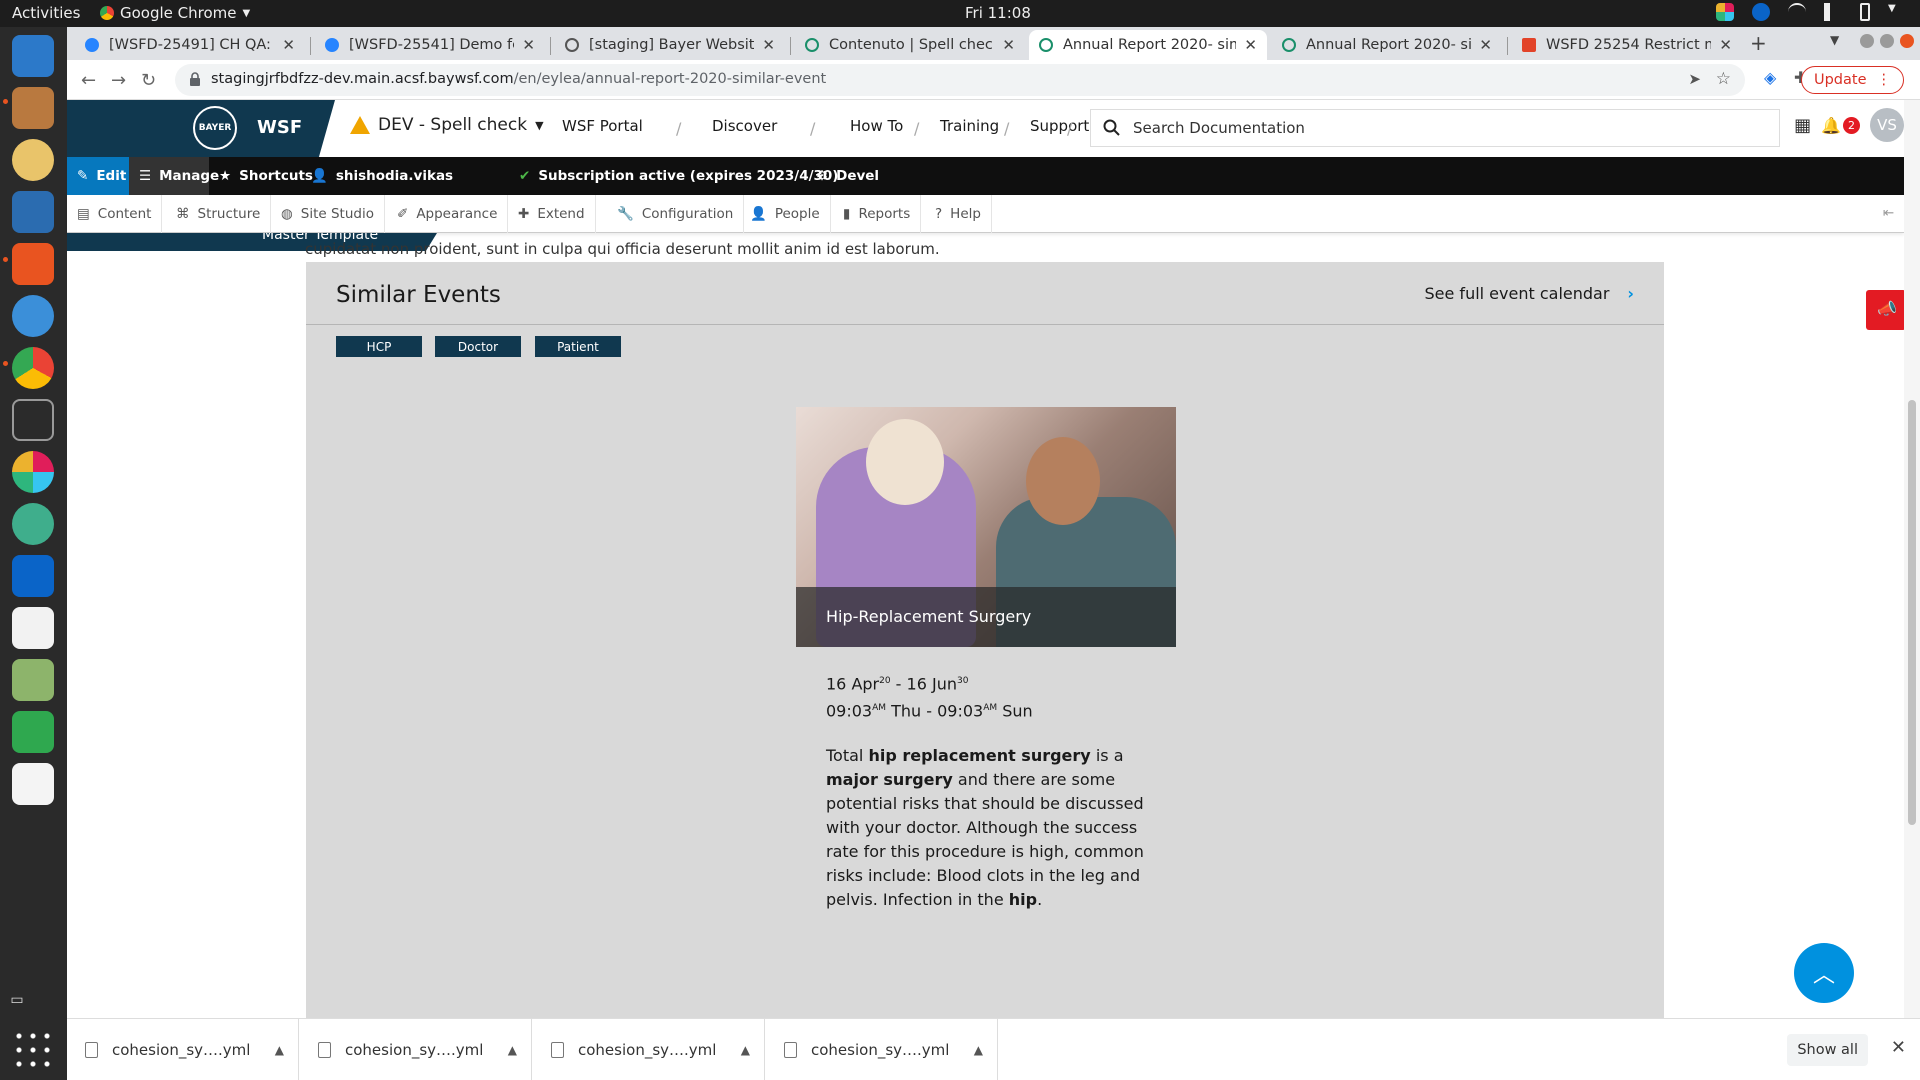 Image resolution: width=1920 pixels, height=1080 pixels. Describe the element at coordinates (1887, 125) in the screenshot. I see `user-avatar: VS` at that location.